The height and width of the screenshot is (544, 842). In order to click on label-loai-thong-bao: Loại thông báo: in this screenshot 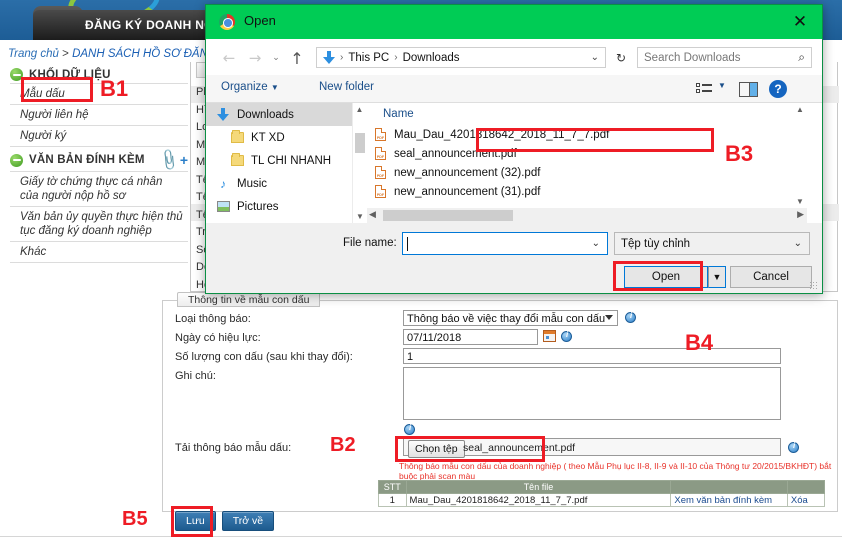, I will do `click(213, 319)`.